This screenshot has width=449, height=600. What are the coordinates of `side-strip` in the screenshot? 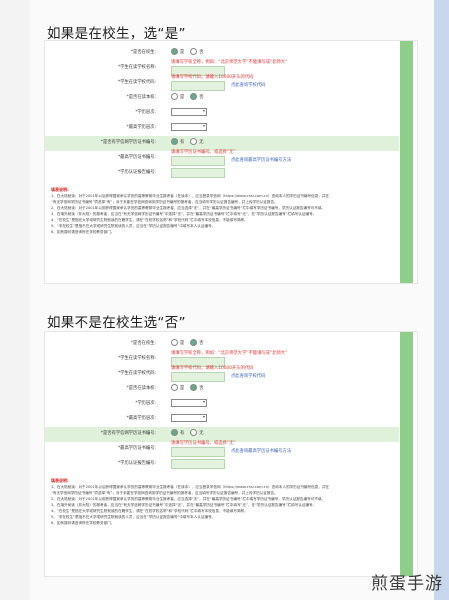 It's located at (441, 300).